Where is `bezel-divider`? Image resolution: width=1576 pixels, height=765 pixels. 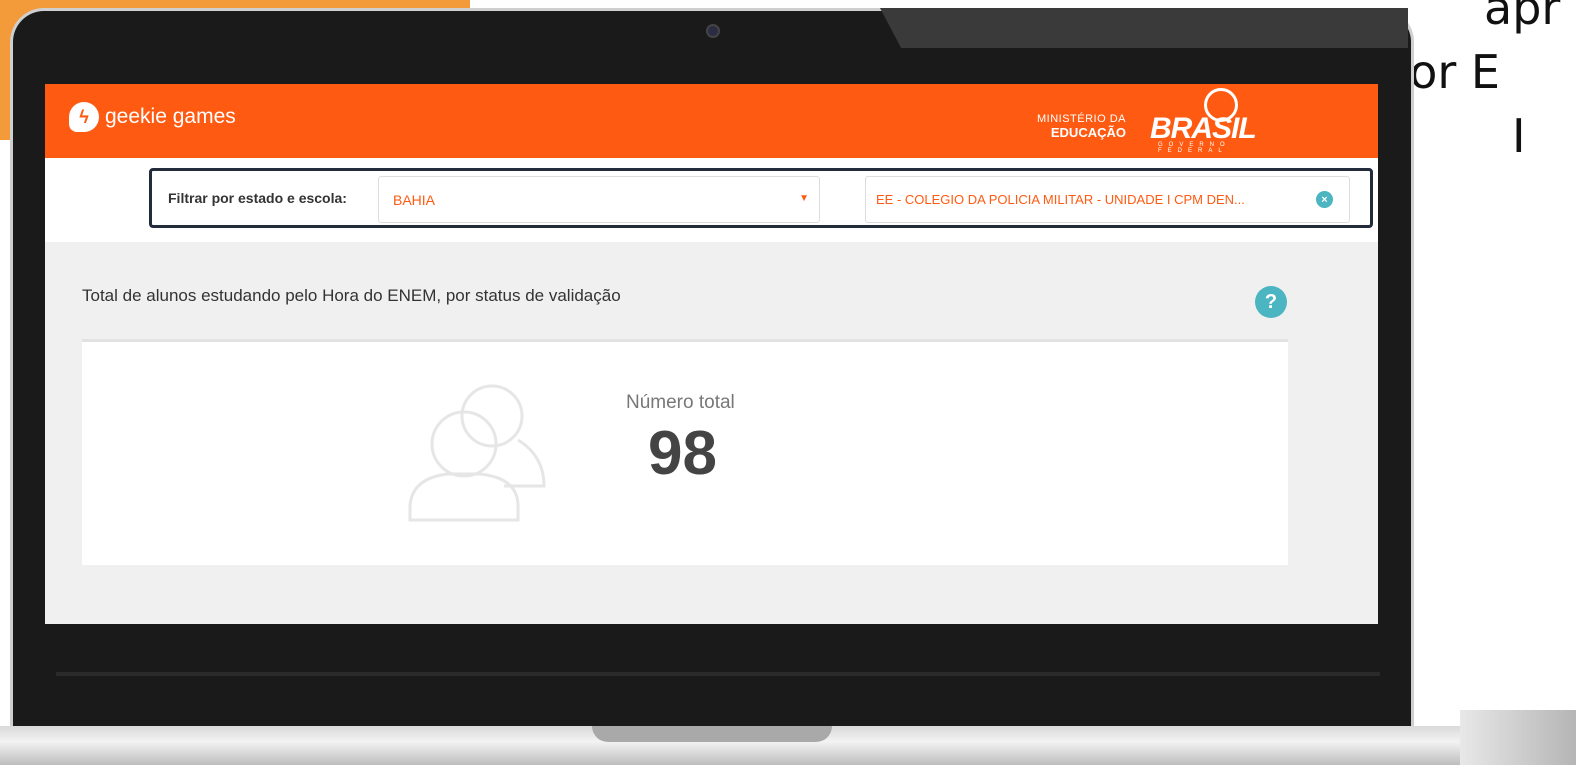 bezel-divider is located at coordinates (718, 674).